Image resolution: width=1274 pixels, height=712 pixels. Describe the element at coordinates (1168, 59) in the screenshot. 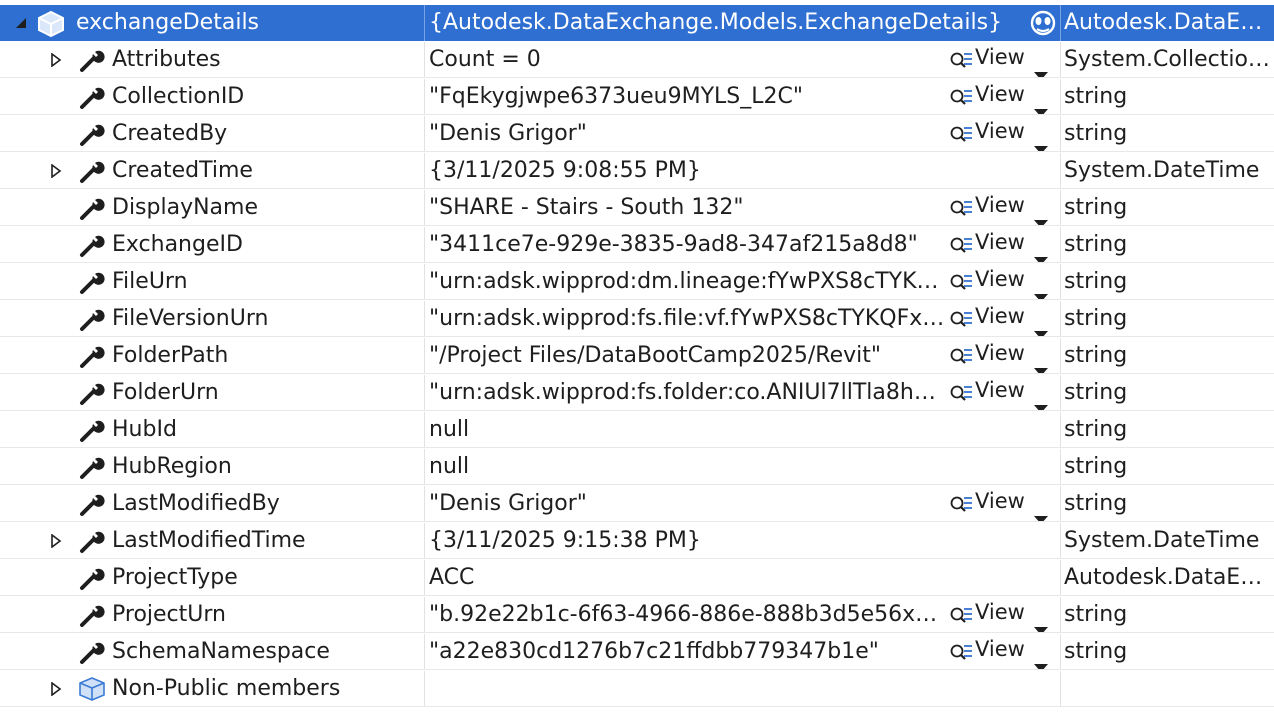

I see `property-type: System.Collections.Generic.List` at that location.